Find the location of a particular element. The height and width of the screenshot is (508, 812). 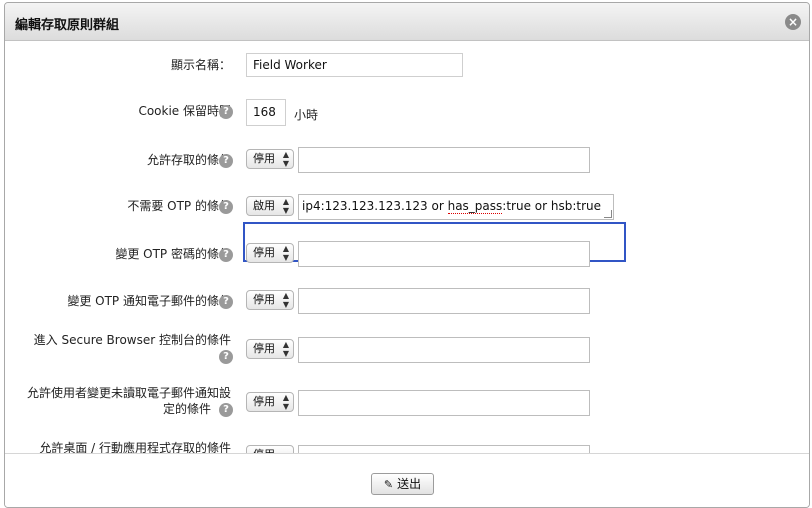

cookie-unit: 小時 is located at coordinates (306, 115).